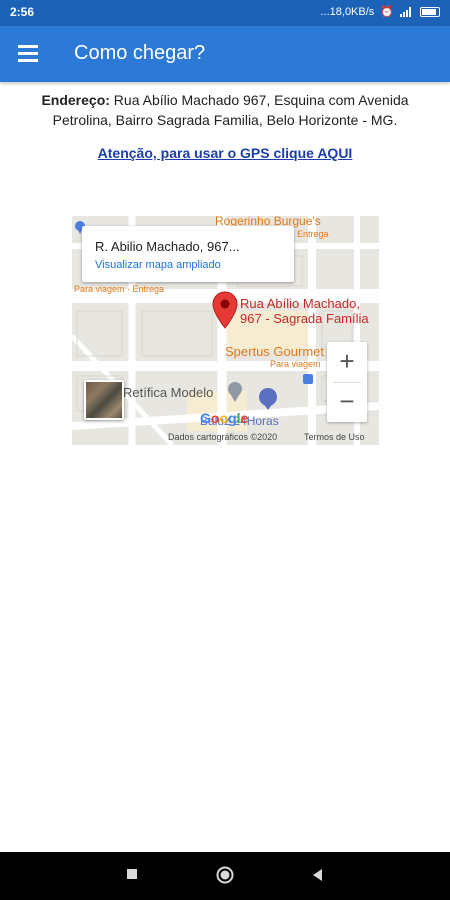  Describe the element at coordinates (223, 437) in the screenshot. I see `map-copyright: Dados cartográficos ©2020` at that location.